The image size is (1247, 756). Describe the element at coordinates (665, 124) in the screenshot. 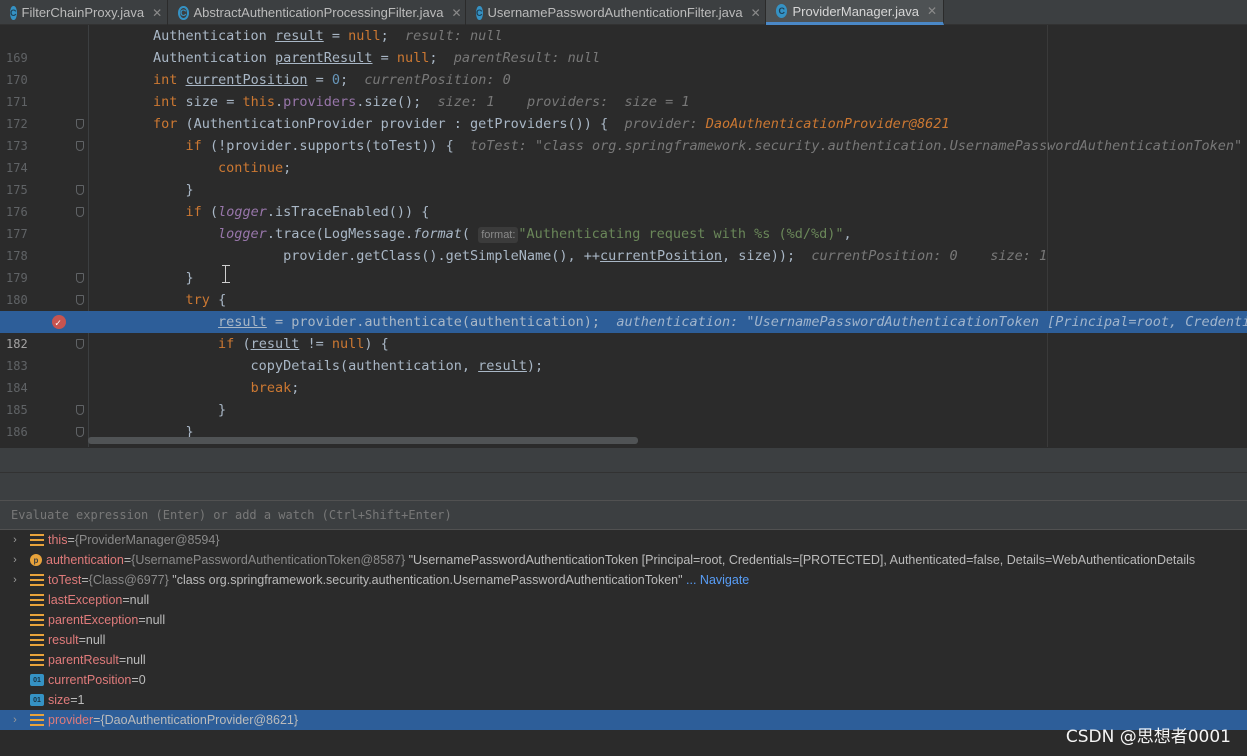

I see `inline-debug-hint: provider:` at that location.